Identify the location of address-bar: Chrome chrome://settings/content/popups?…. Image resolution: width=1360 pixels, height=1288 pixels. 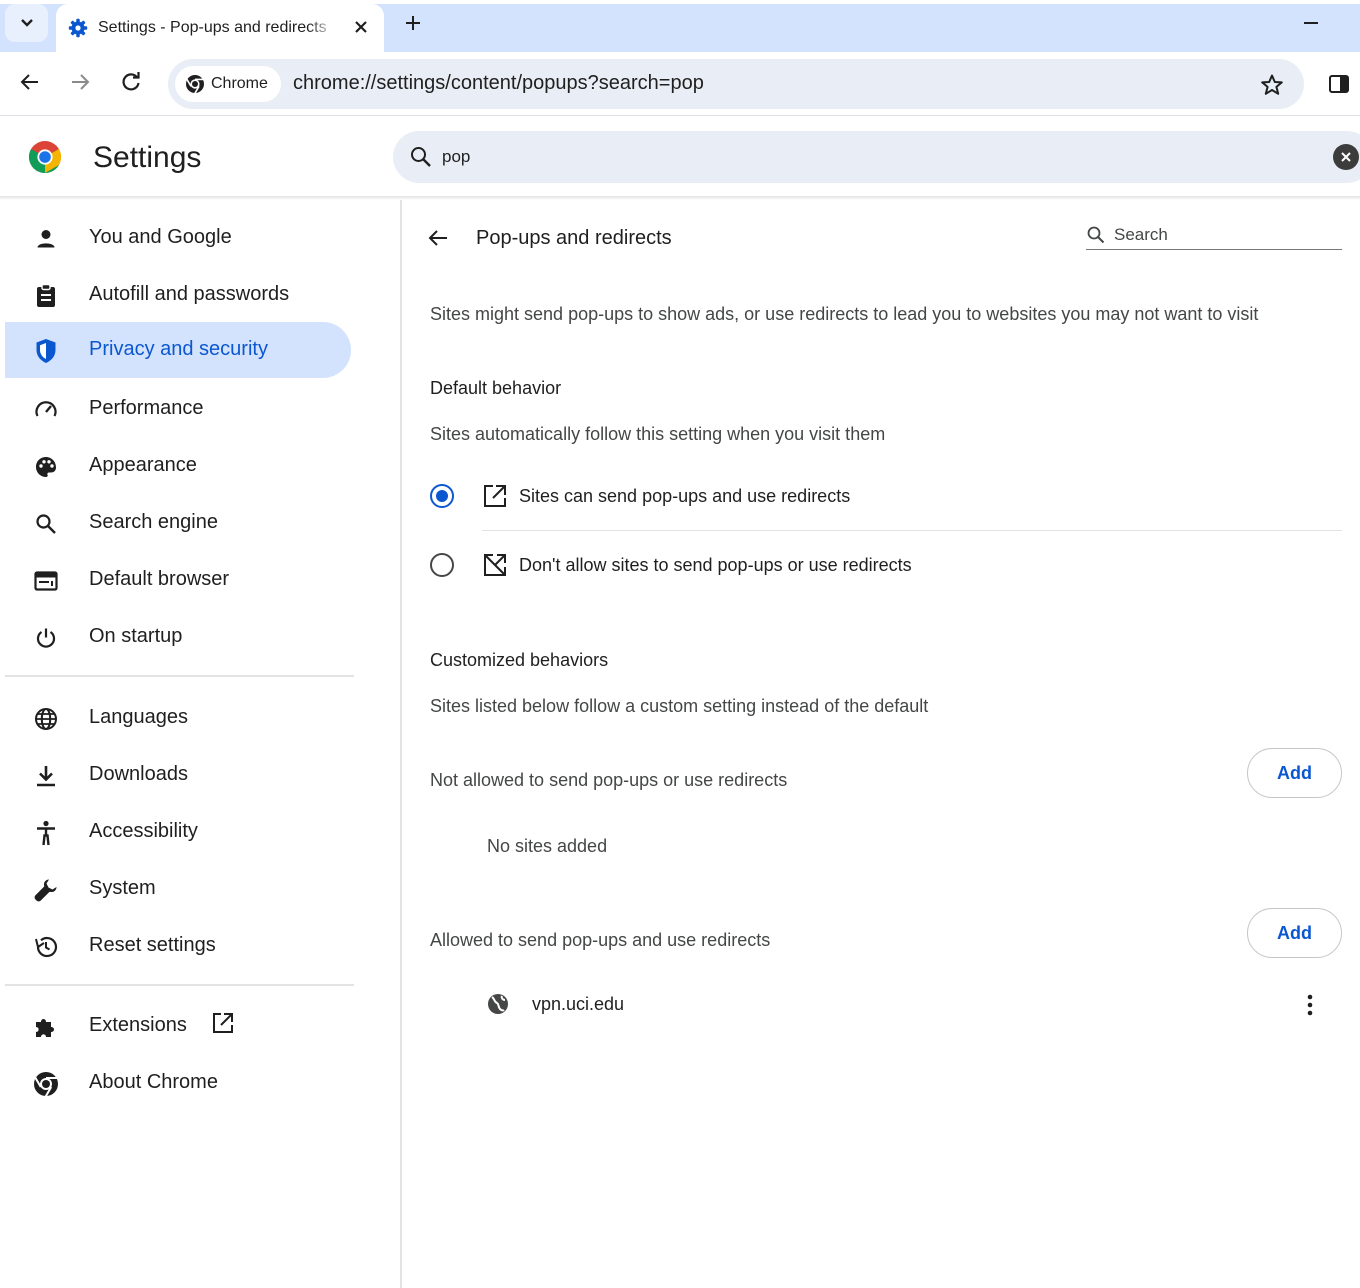
(736, 84).